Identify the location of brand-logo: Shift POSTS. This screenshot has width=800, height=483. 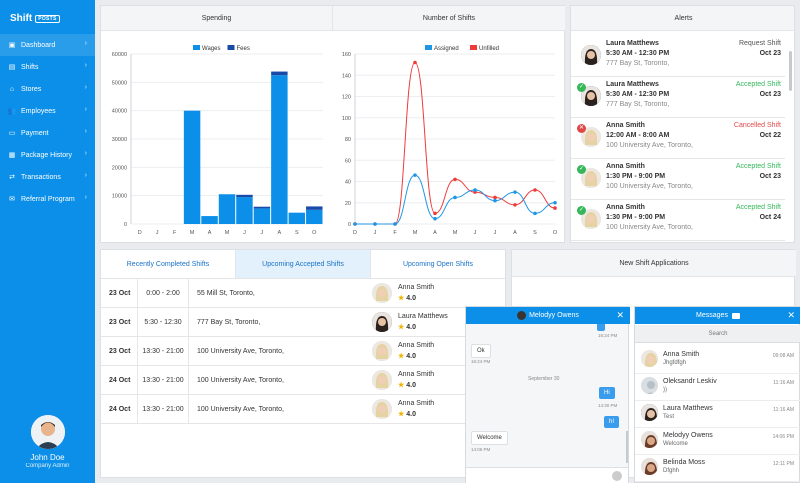
(35, 18).